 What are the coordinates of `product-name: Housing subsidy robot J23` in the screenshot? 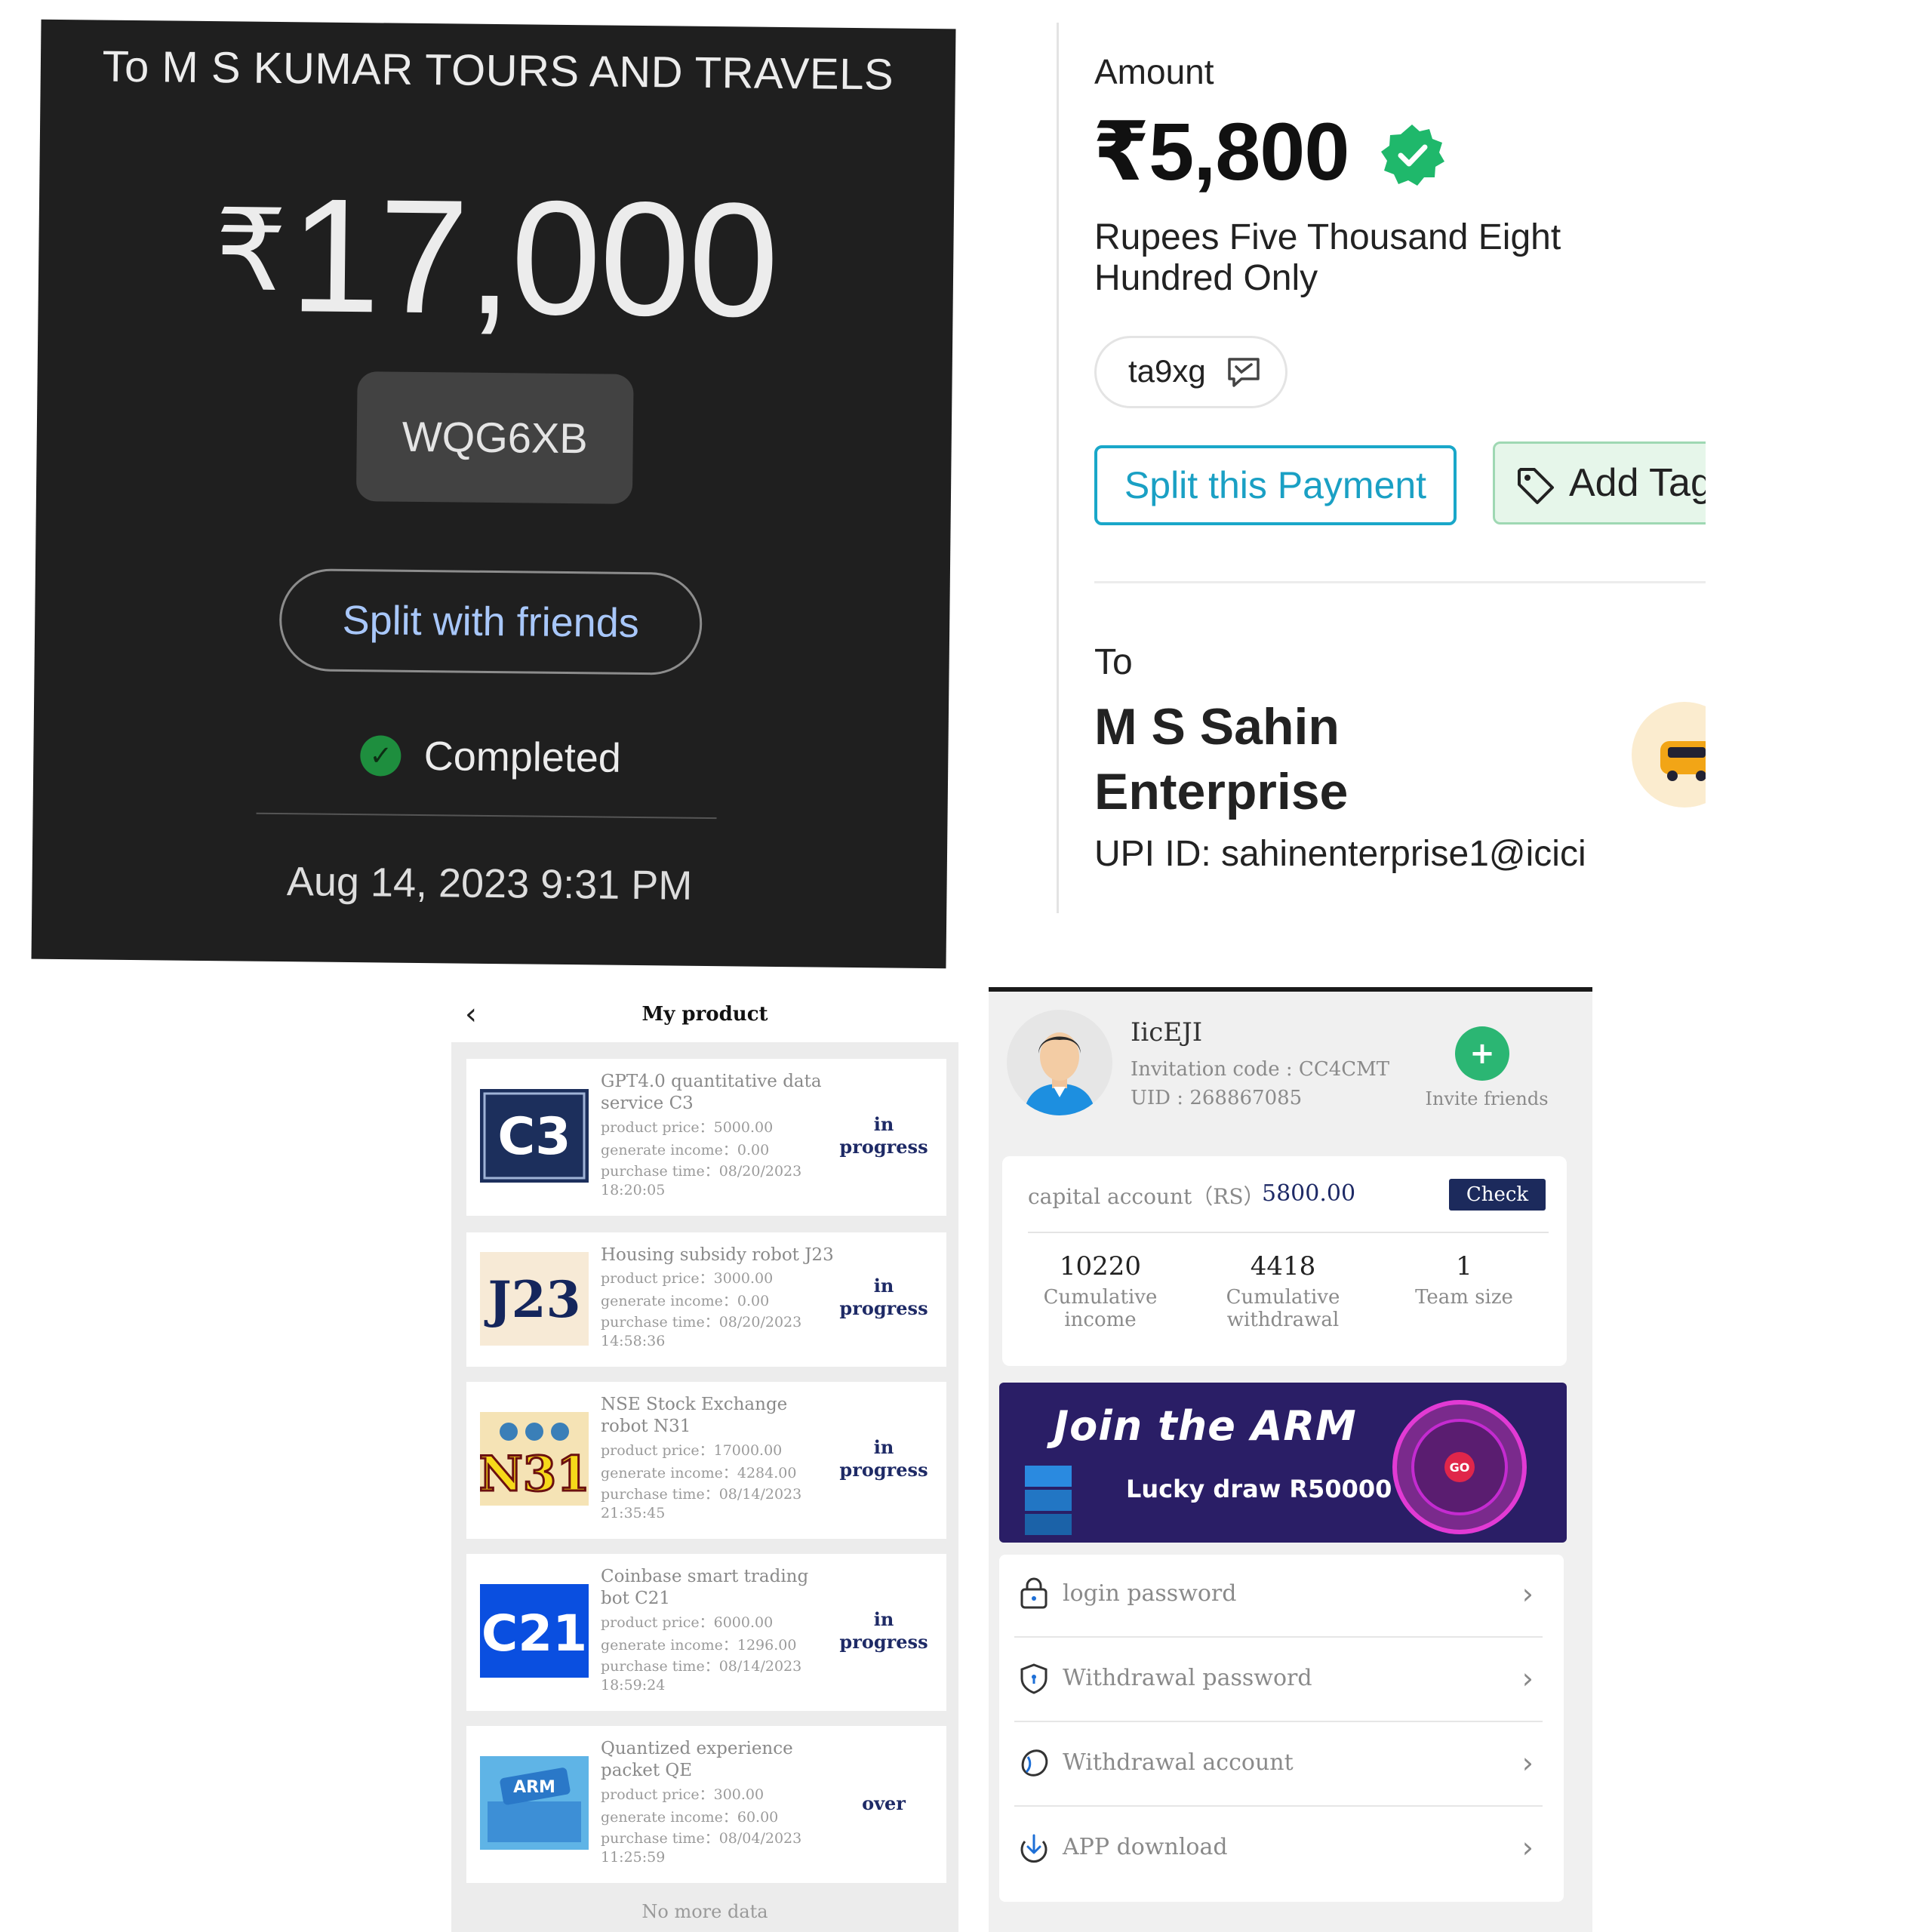 It's located at (717, 1255).